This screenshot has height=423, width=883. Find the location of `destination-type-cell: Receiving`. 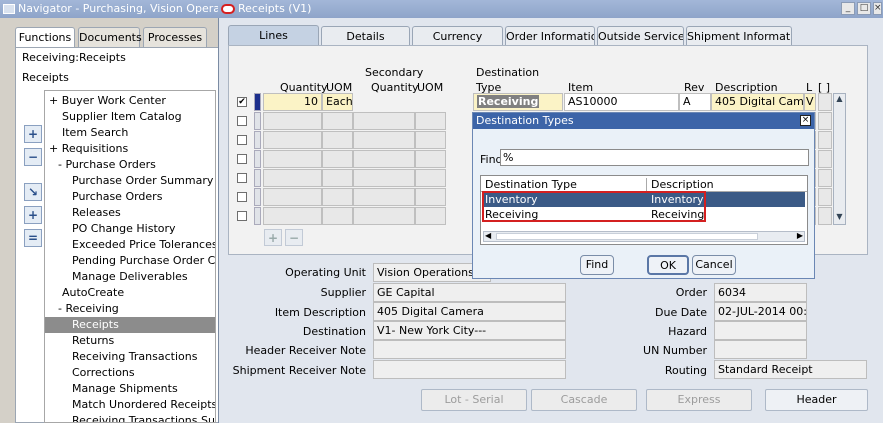

destination-type-cell: Receiving is located at coordinates (518, 102).